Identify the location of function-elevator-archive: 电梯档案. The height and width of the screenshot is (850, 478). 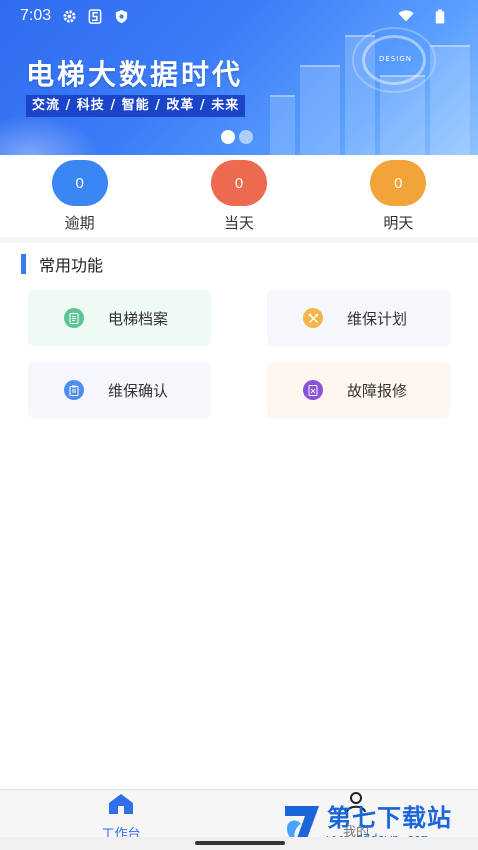
(119, 318).